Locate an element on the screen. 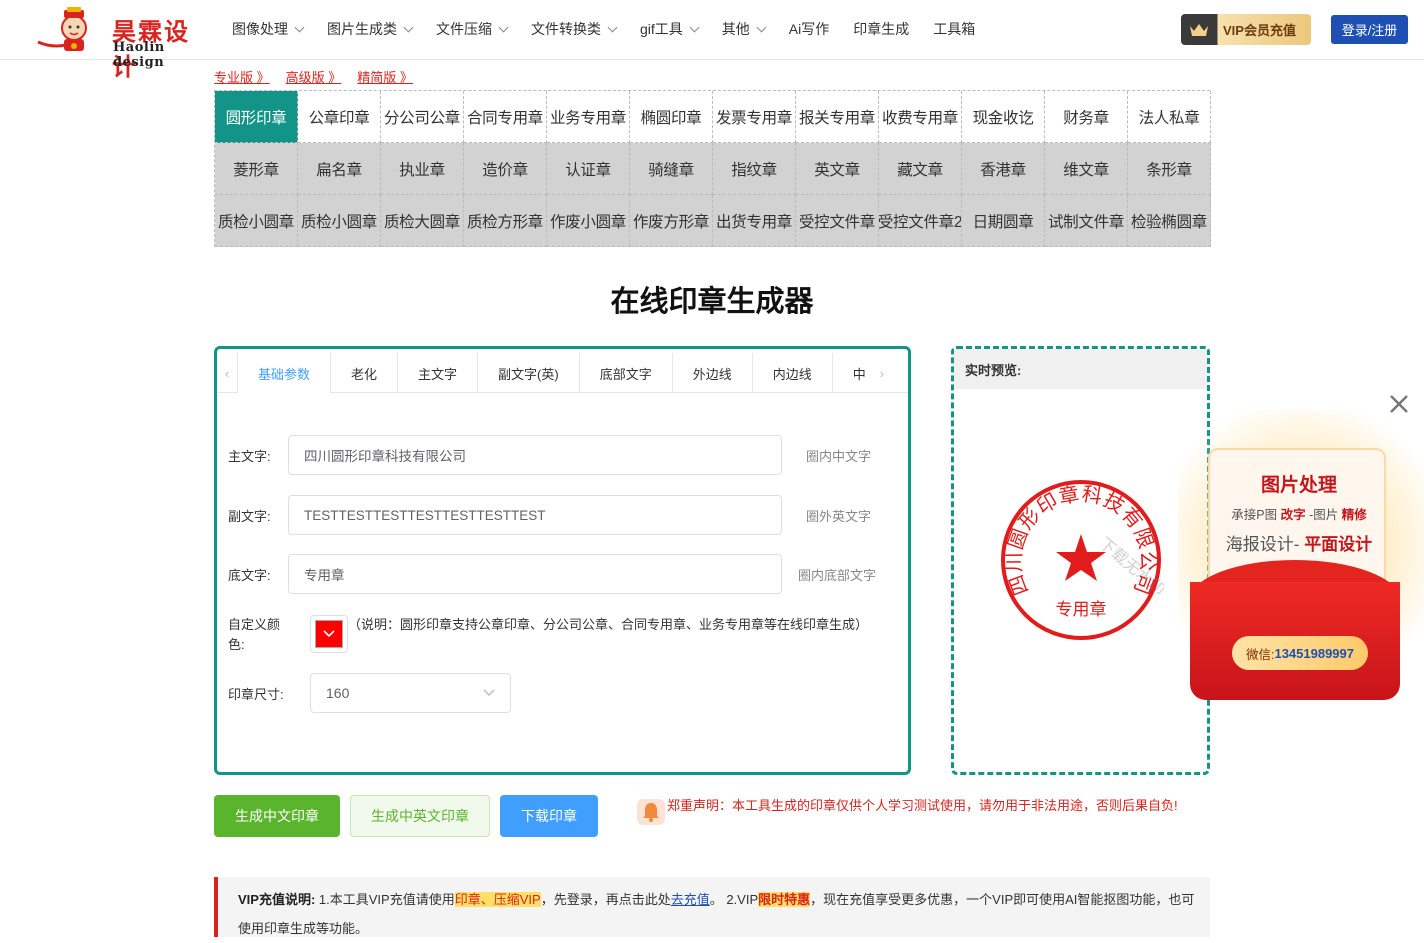 The width and height of the screenshot is (1424, 943). main-text-hint: 圈内中文字 is located at coordinates (839, 456).